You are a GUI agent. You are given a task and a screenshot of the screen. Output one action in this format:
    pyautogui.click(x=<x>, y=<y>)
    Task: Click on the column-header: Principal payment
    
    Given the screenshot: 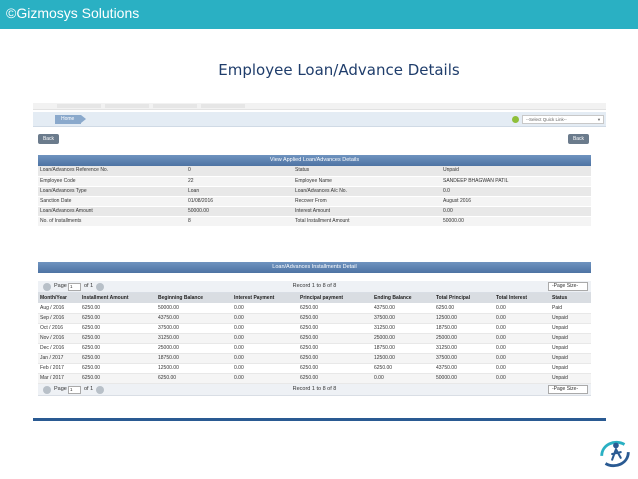 What is the action you would take?
    pyautogui.click(x=335, y=298)
    